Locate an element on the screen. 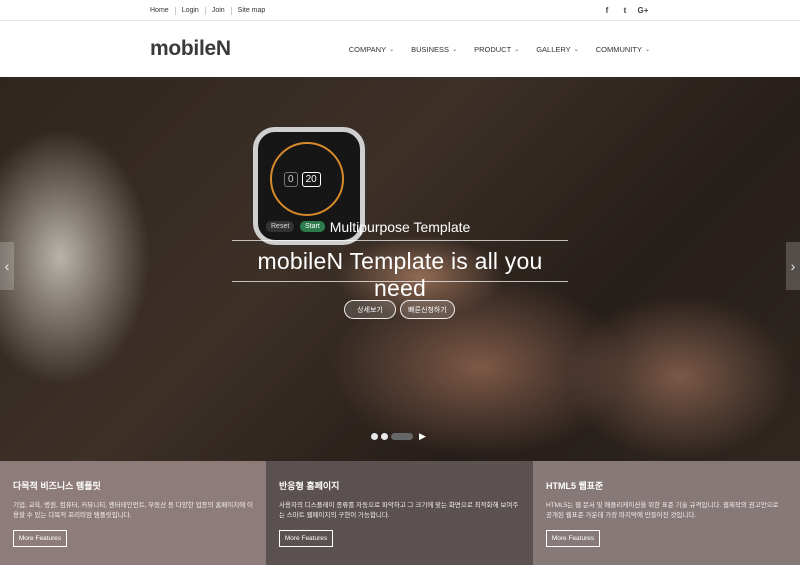  nav-business: BUSINESS ⌄ is located at coordinates (434, 49).